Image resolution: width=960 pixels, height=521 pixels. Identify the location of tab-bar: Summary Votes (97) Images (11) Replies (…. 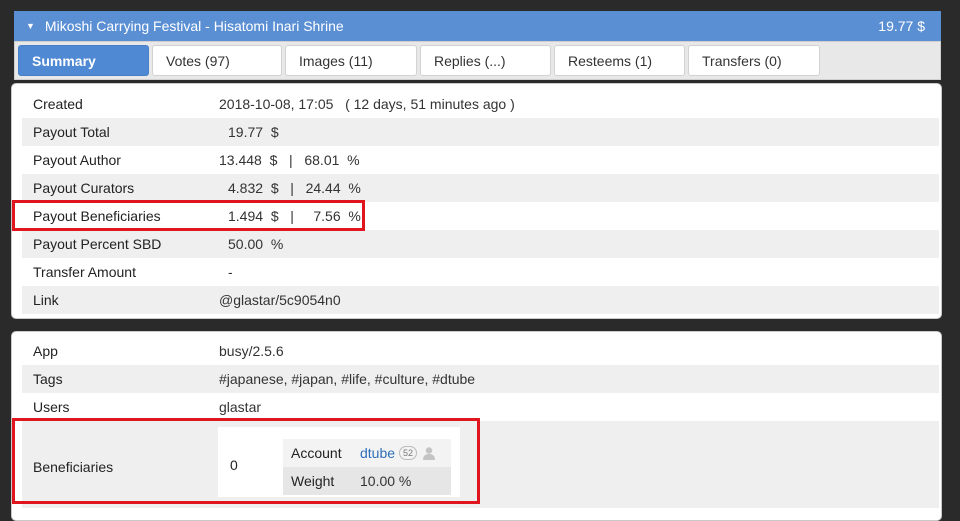
(477, 60).